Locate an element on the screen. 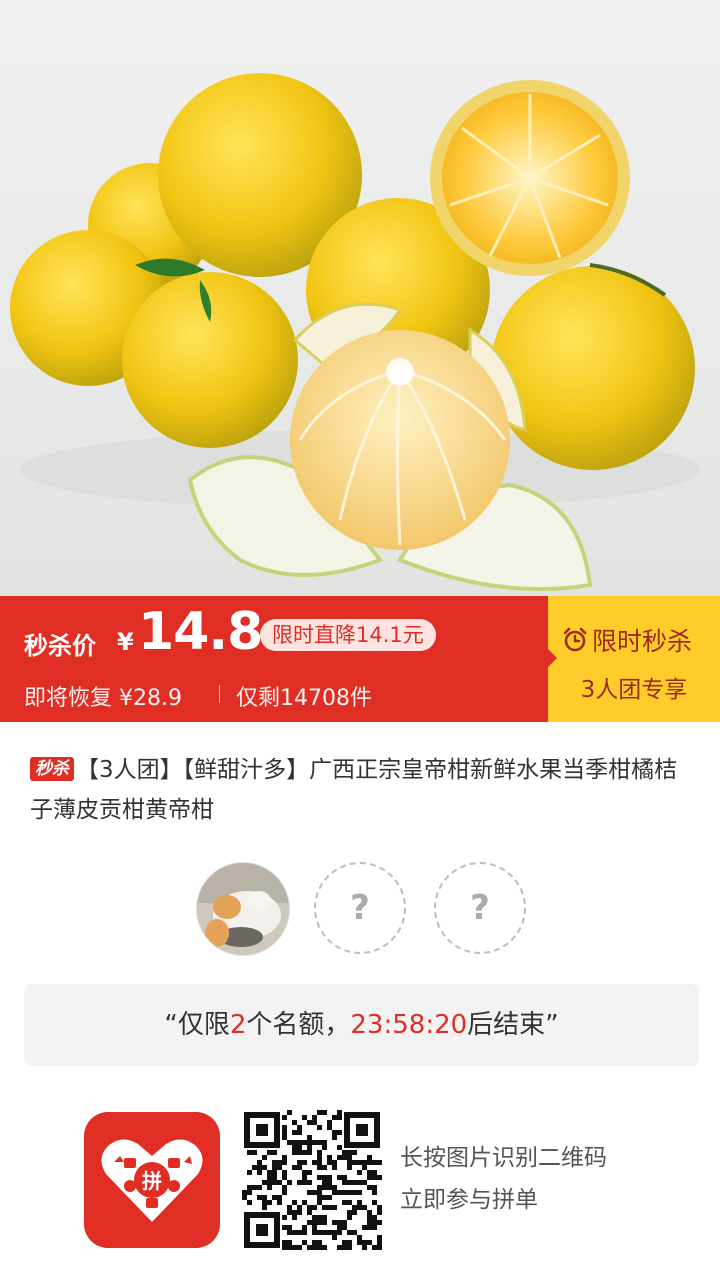 This screenshot has width=720, height=1280. currency-symbol: ¥ is located at coordinates (125, 642).